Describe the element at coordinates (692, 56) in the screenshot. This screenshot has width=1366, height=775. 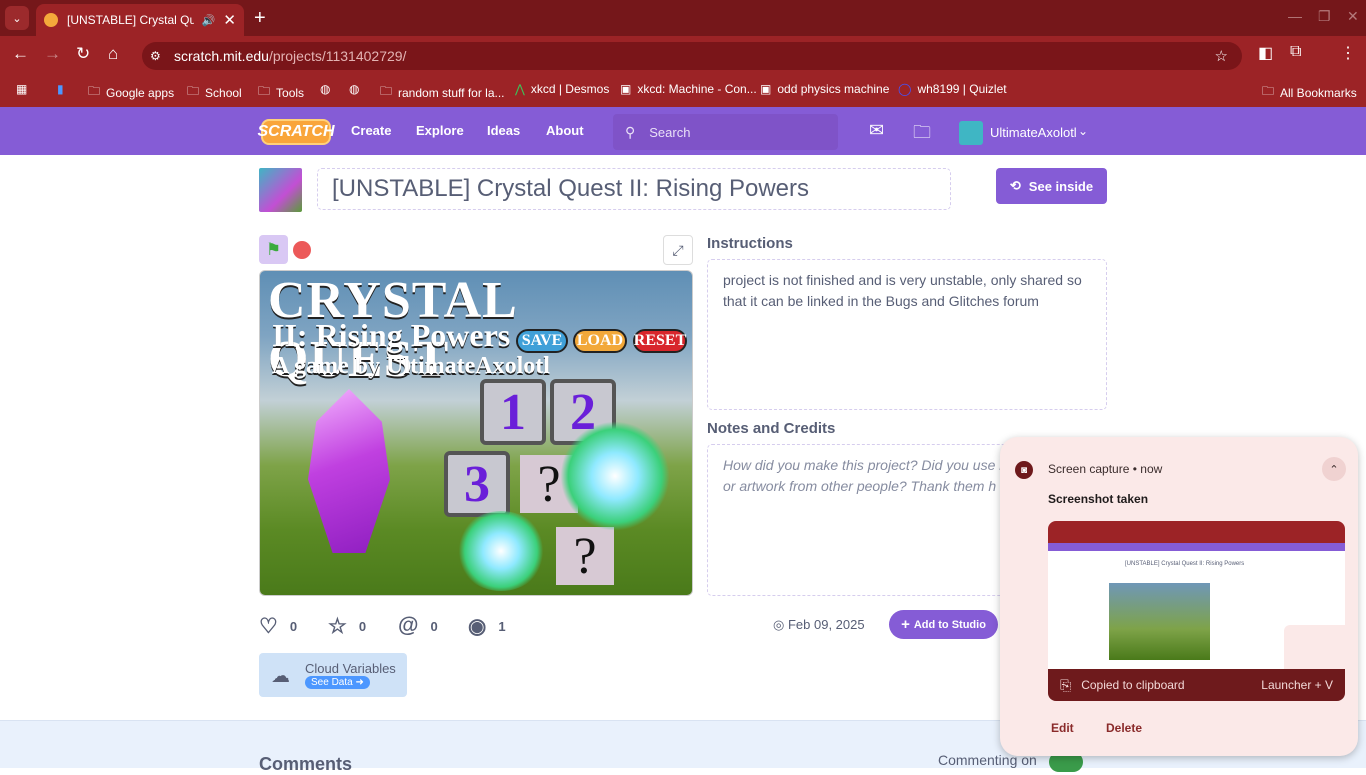
I see `address-bar: ⚙ scratch.mit.edu/projects/1131402729/ ☆` at that location.